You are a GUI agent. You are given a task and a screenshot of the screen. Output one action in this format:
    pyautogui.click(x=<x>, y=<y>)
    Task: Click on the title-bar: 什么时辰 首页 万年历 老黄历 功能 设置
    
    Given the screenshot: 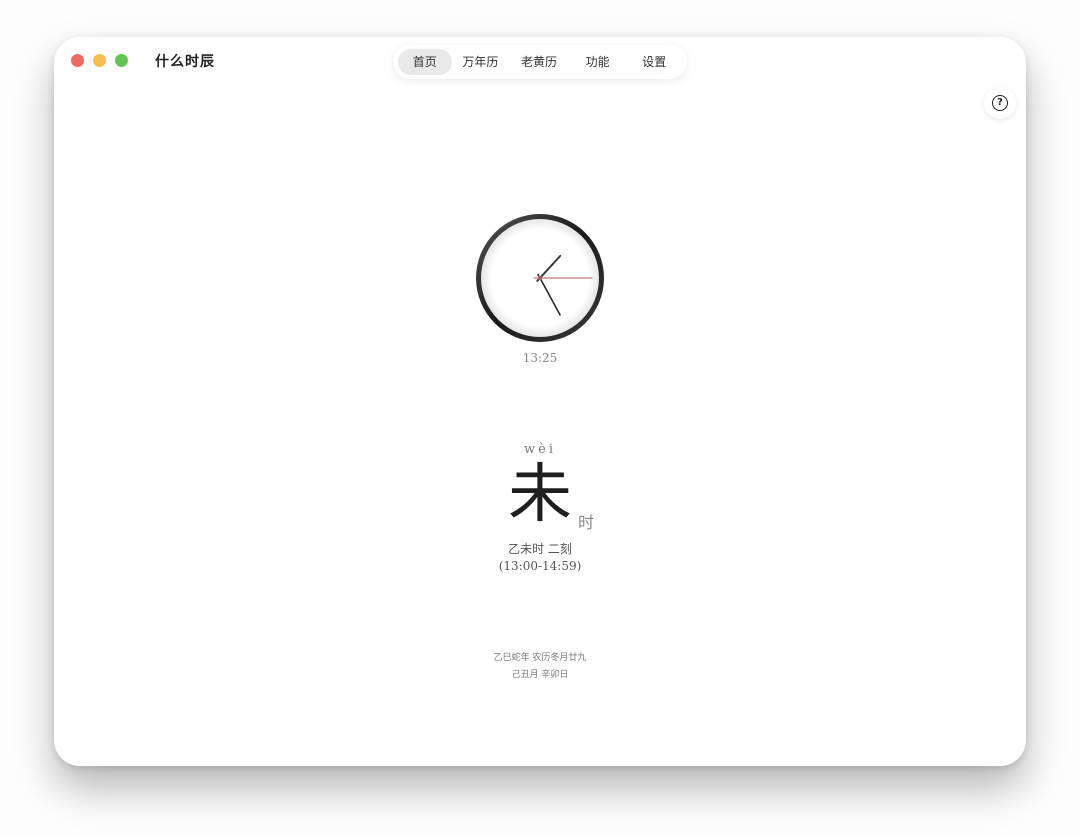 What is the action you would take?
    pyautogui.click(x=540, y=62)
    